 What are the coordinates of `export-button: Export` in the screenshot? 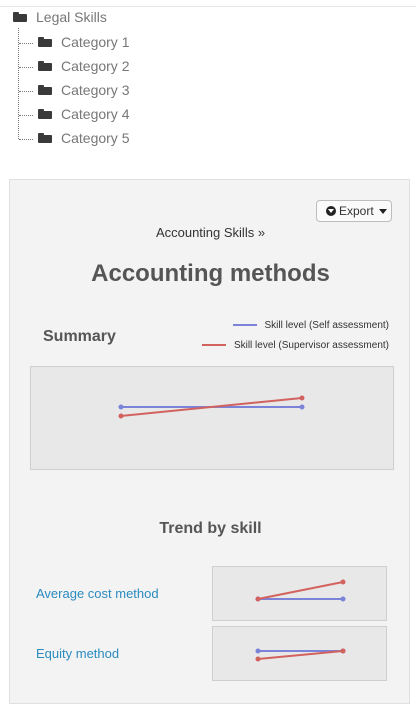 It's located at (354, 211).